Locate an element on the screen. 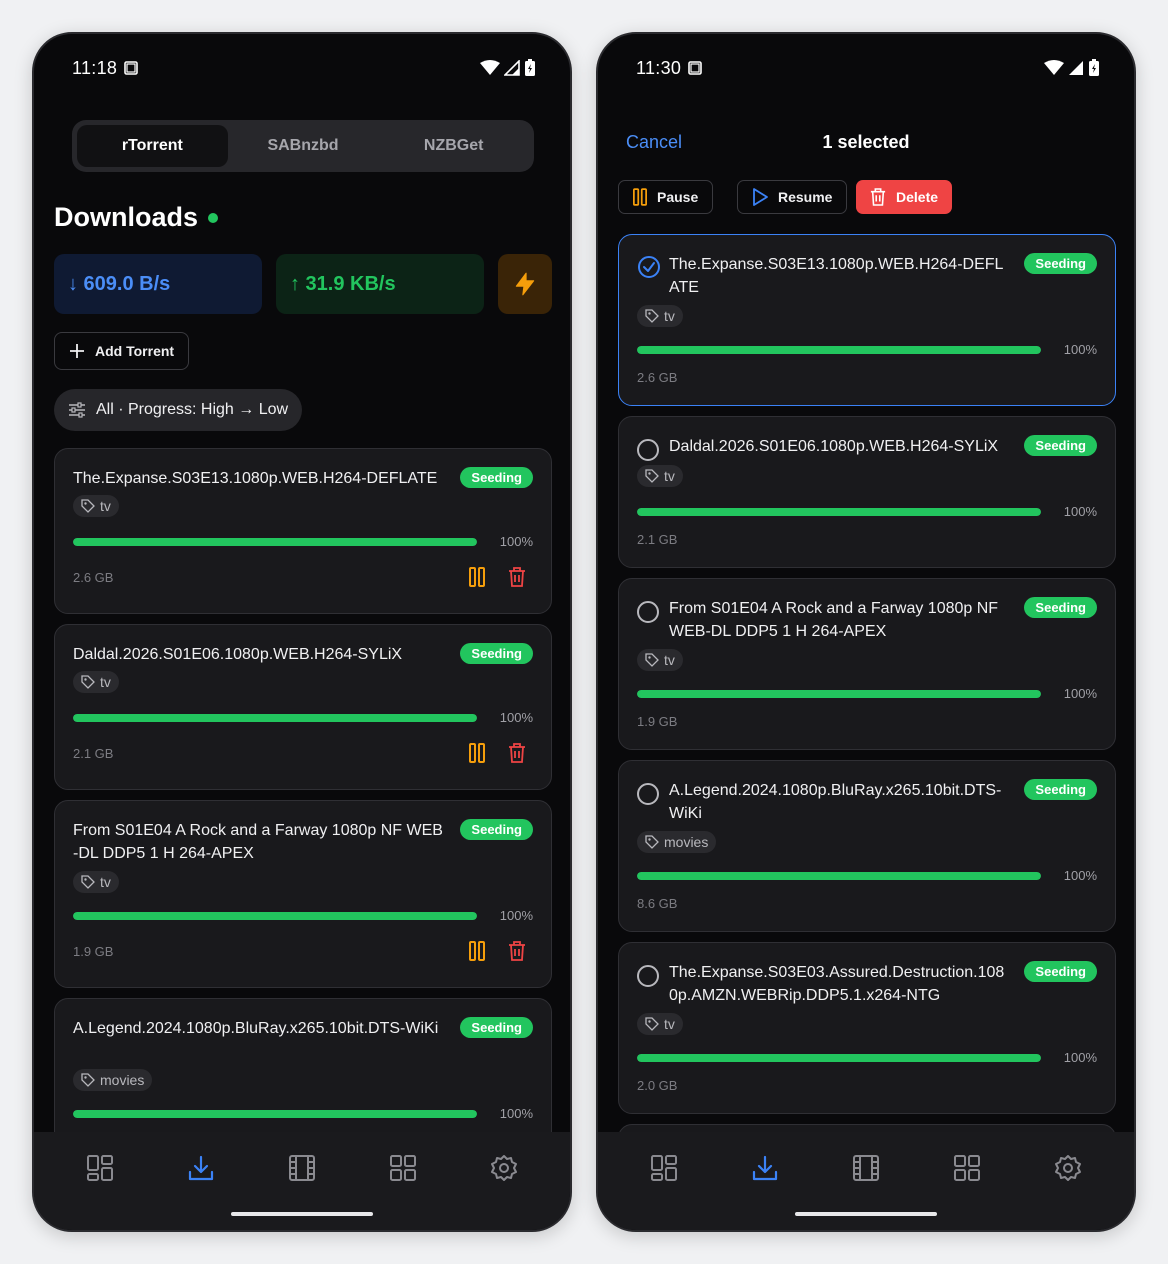 This screenshot has width=1168, height=1264. add-torrent-button: Add Torrent is located at coordinates (122, 351).